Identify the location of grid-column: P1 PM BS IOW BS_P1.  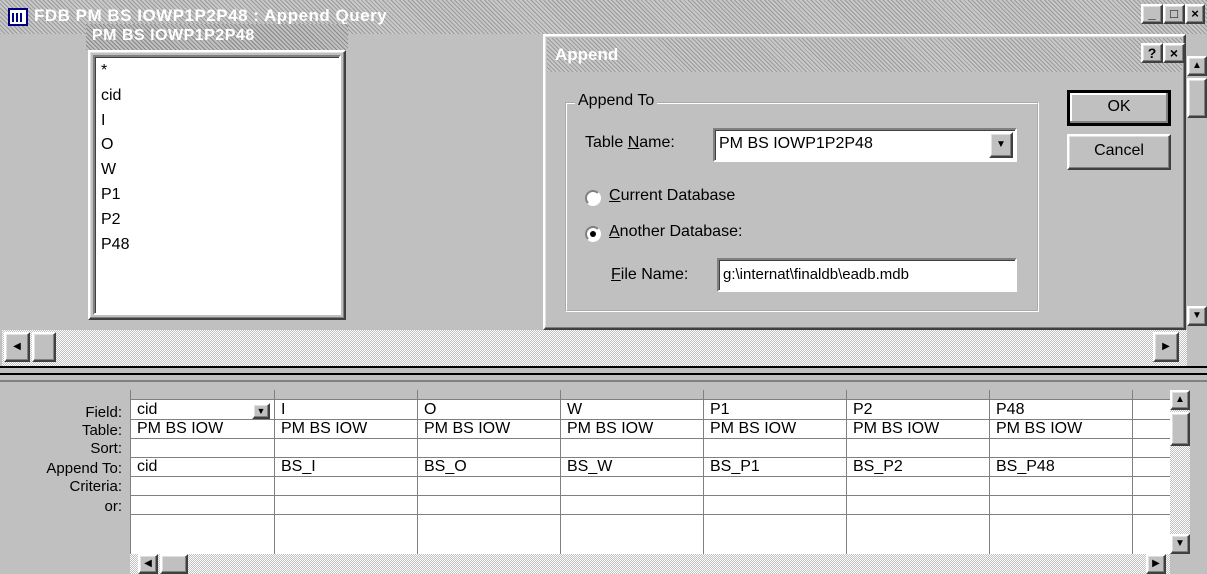
(775, 472).